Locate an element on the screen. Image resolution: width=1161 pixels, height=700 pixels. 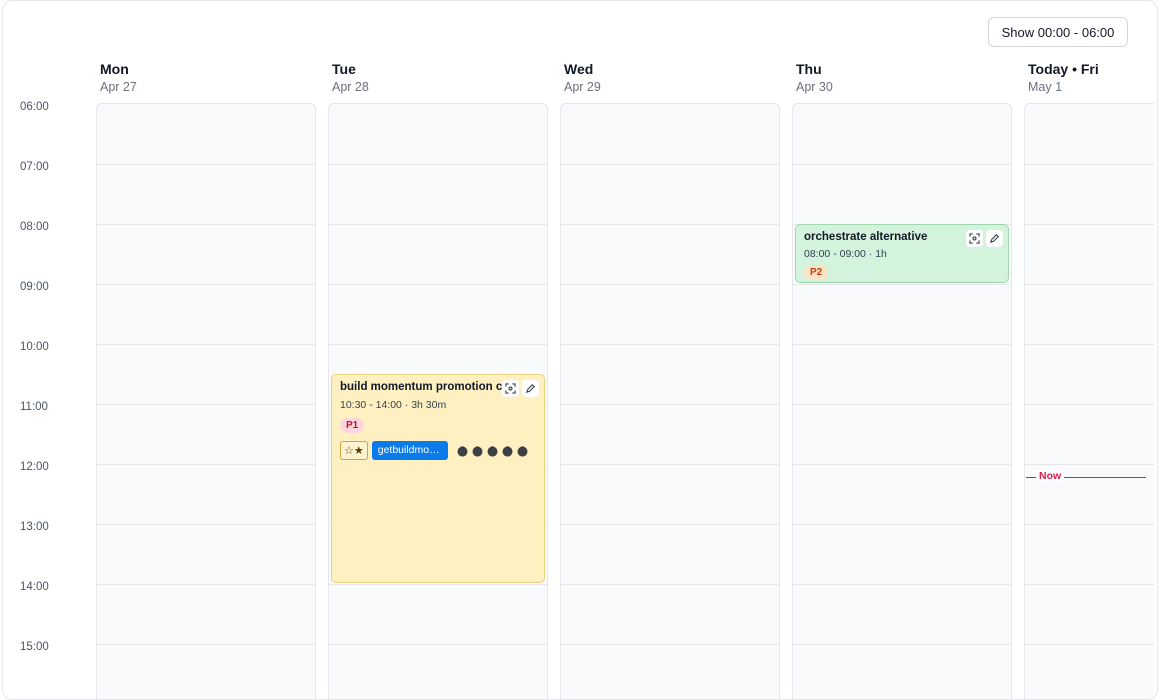
event-time: 08:00 - 09:00 · 1h is located at coordinates (845, 254).